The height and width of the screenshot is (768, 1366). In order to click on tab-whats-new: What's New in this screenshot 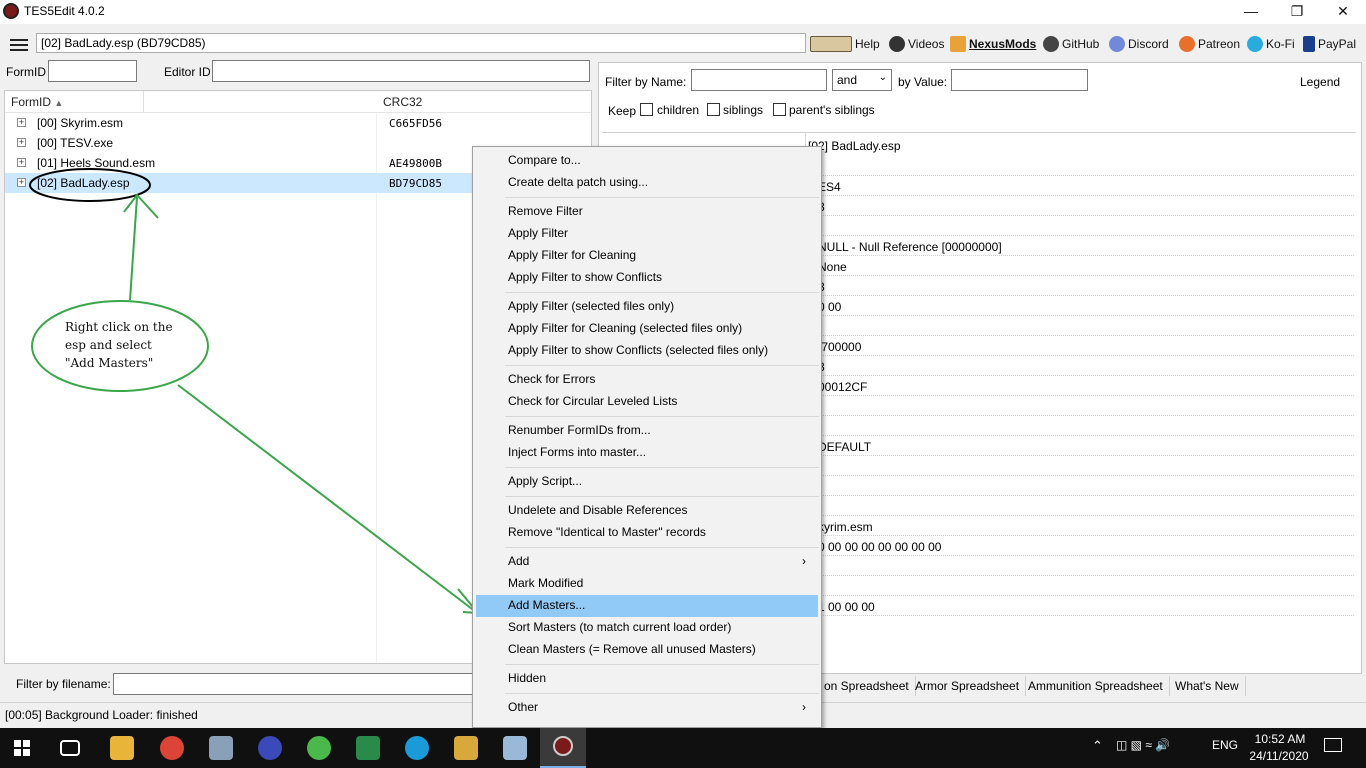, I will do `click(1207, 686)`.